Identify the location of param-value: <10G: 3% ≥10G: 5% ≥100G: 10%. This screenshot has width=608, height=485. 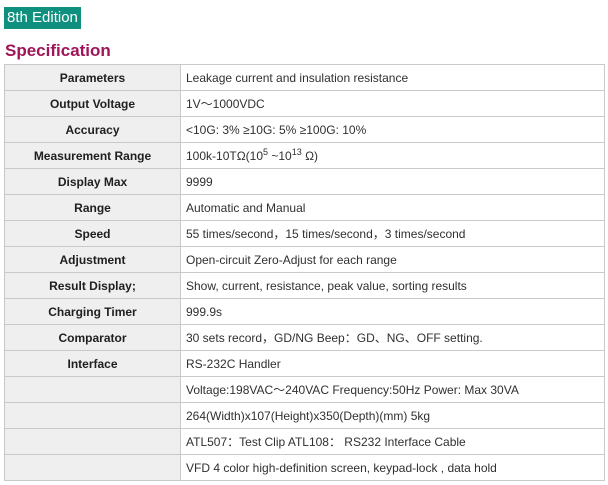
(392, 129).